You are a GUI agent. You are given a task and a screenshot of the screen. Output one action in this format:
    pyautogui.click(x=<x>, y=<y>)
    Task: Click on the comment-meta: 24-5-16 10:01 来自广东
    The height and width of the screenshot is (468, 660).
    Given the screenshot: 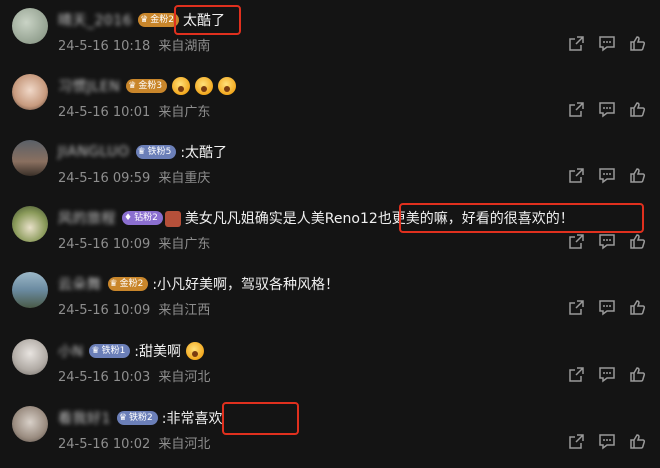 What is the action you would take?
    pyautogui.click(x=134, y=110)
    